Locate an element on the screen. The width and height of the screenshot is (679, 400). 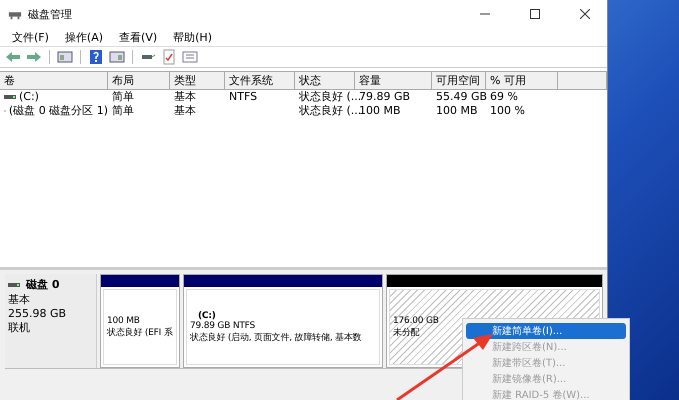
partition-size: 100 MB is located at coordinates (123, 321).